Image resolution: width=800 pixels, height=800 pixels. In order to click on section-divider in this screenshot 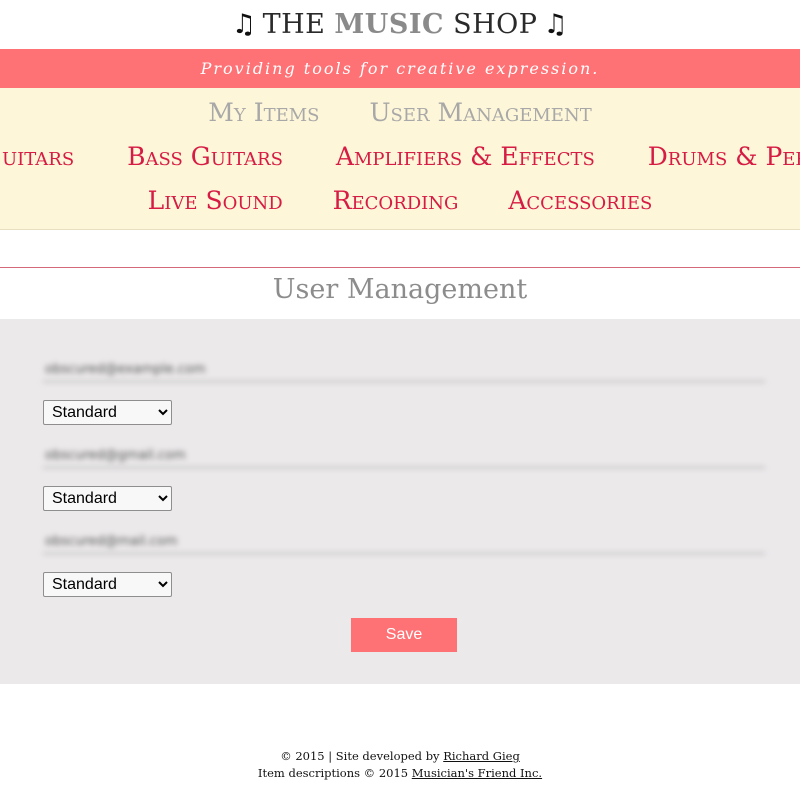, I will do `click(400, 267)`.